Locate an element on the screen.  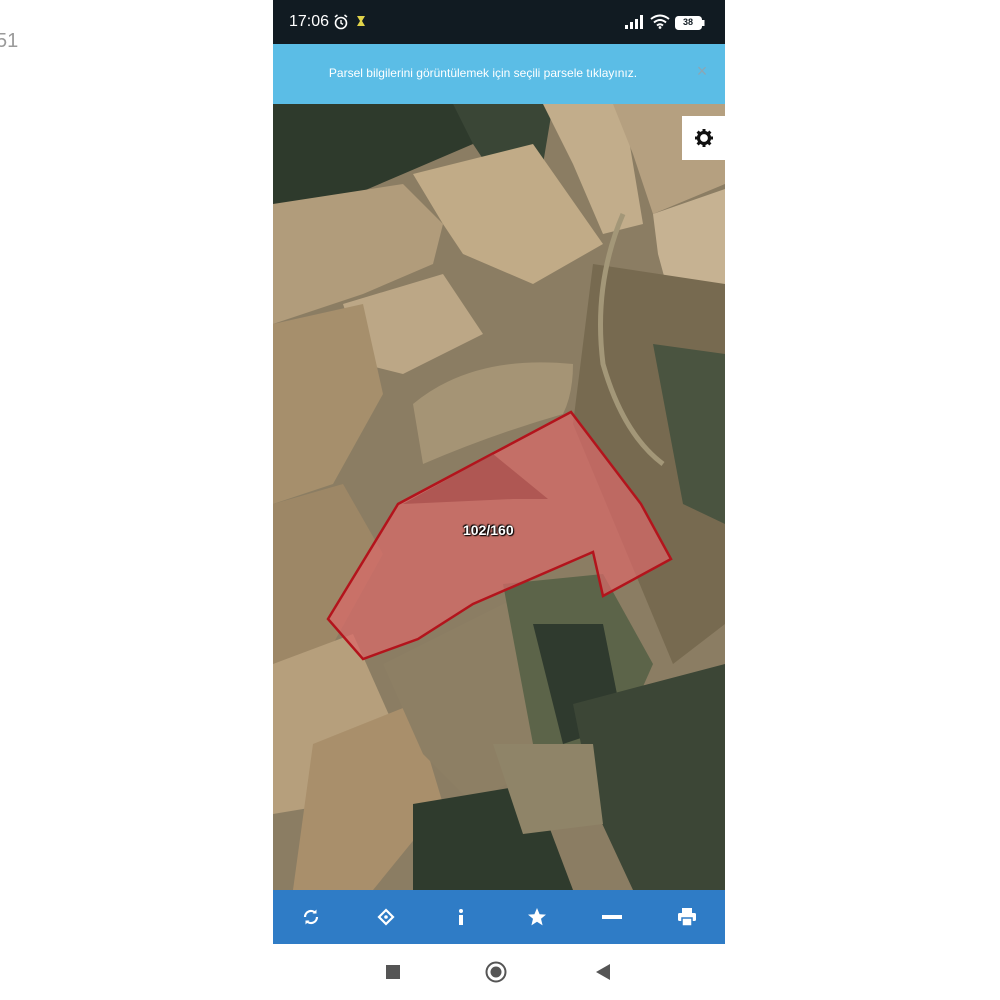
notification-icon is located at coordinates (361, 21).